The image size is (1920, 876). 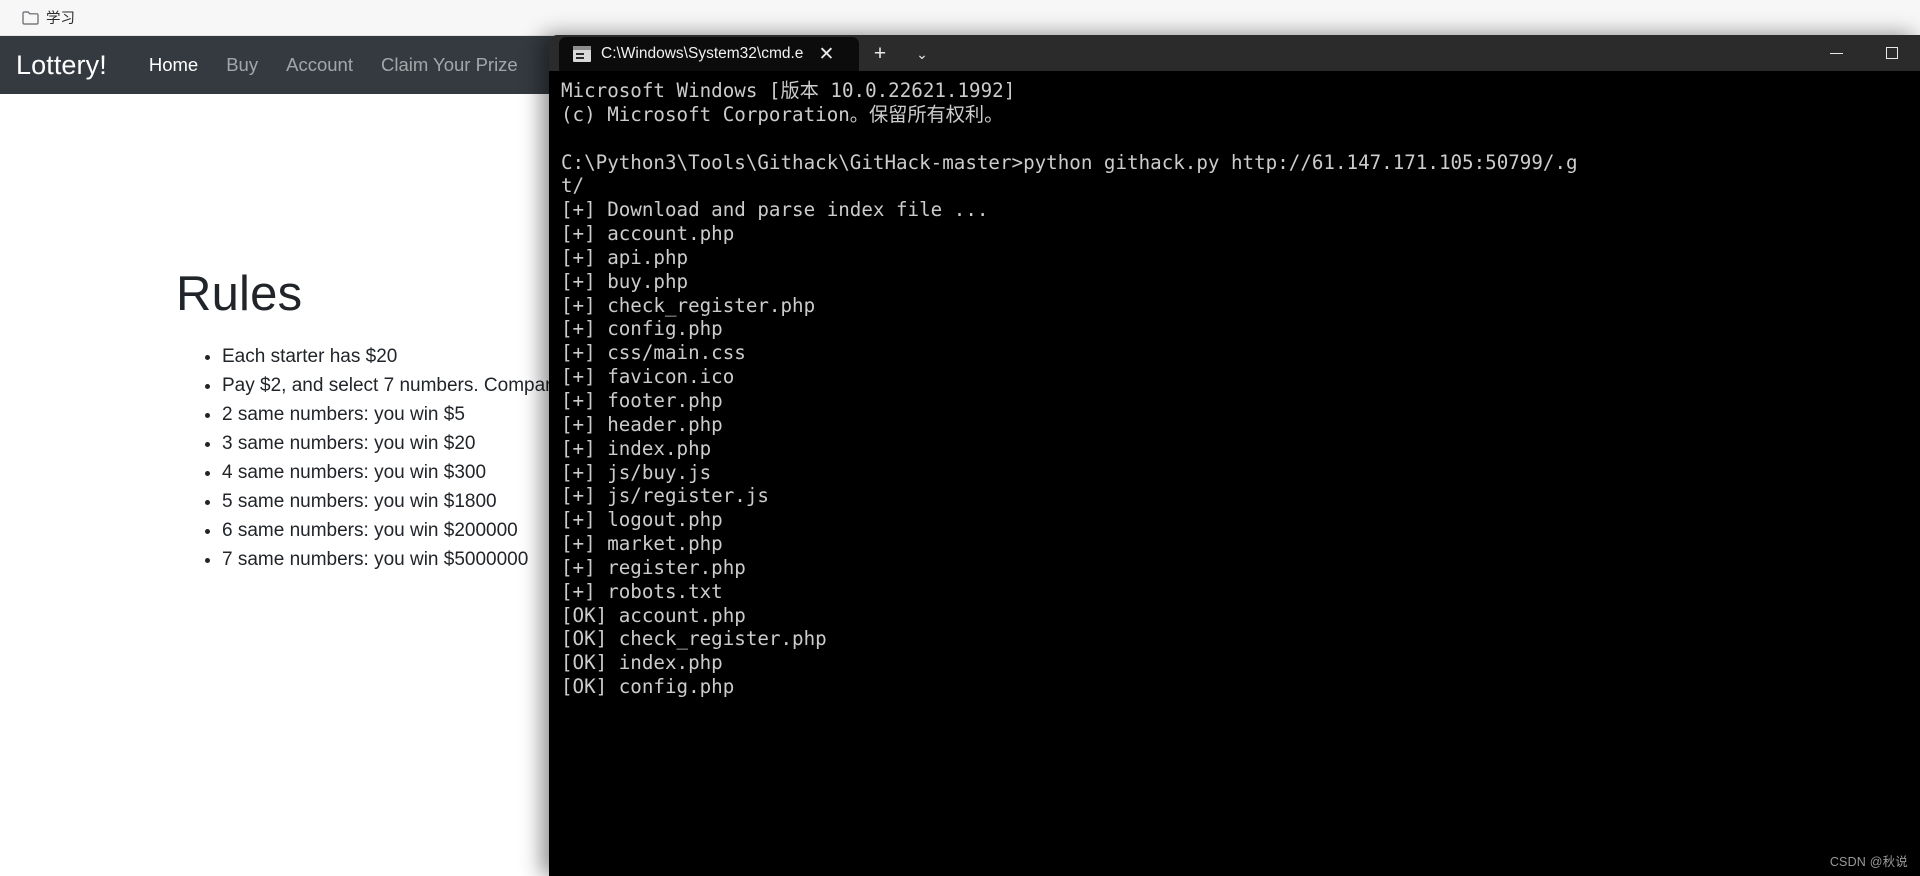 What do you see at coordinates (653, 567) in the screenshot?
I see `terminal-line: [+] register.php` at bounding box center [653, 567].